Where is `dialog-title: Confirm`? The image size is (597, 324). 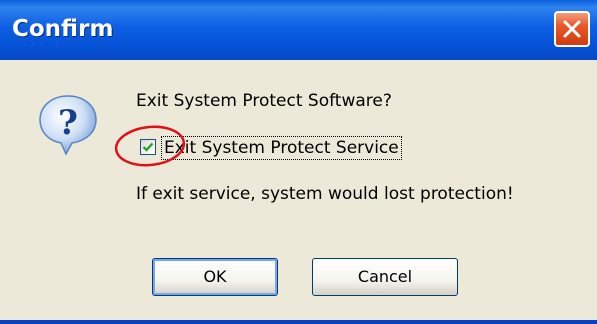
dialog-title: Confirm is located at coordinates (63, 29).